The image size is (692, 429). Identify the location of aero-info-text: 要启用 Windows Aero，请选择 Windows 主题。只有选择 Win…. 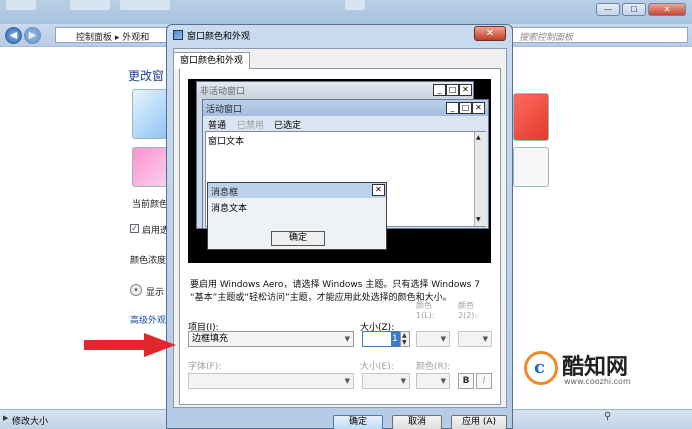
(335, 291).